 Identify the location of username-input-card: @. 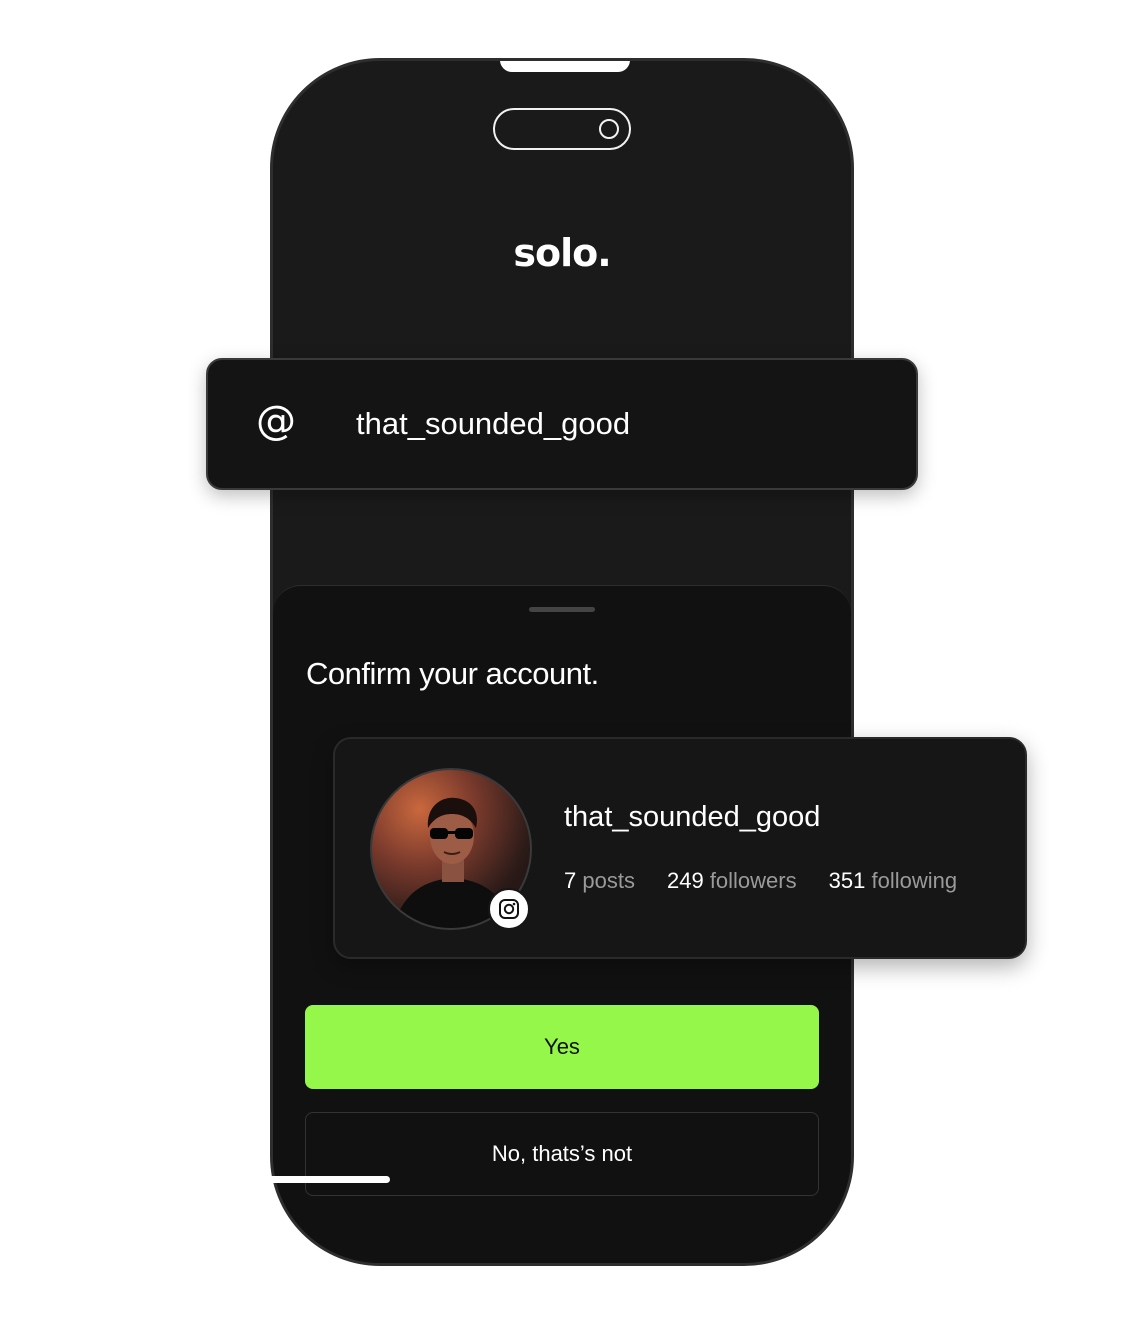
(562, 424).